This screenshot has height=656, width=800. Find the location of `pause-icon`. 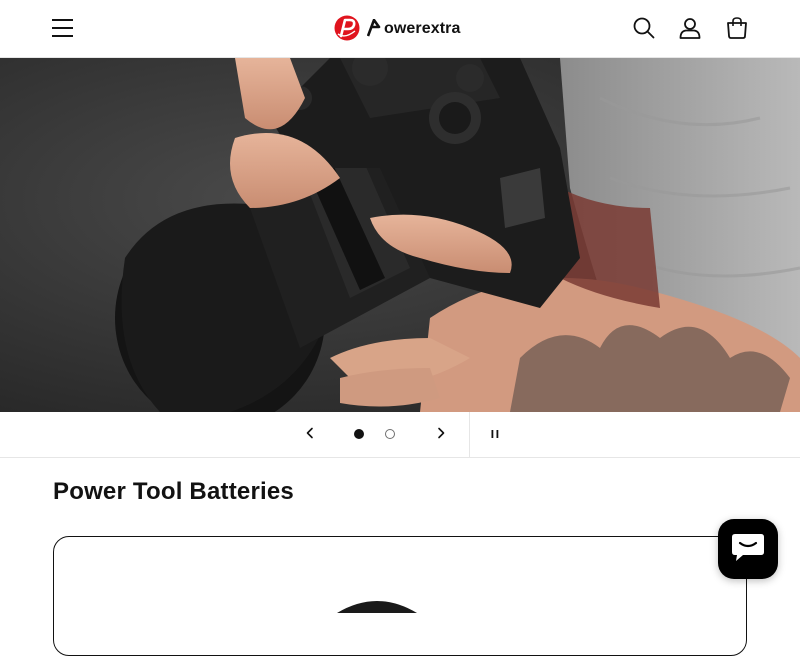

pause-icon is located at coordinates (495, 435).